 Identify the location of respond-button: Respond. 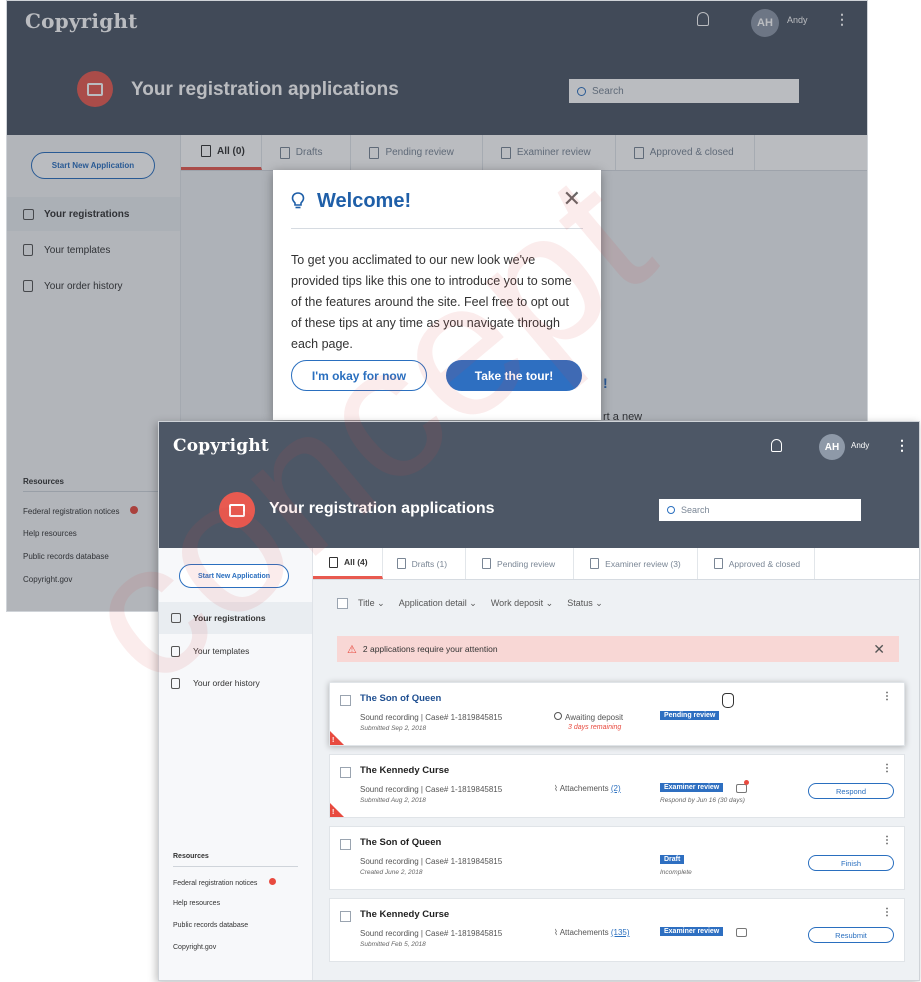
(851, 791).